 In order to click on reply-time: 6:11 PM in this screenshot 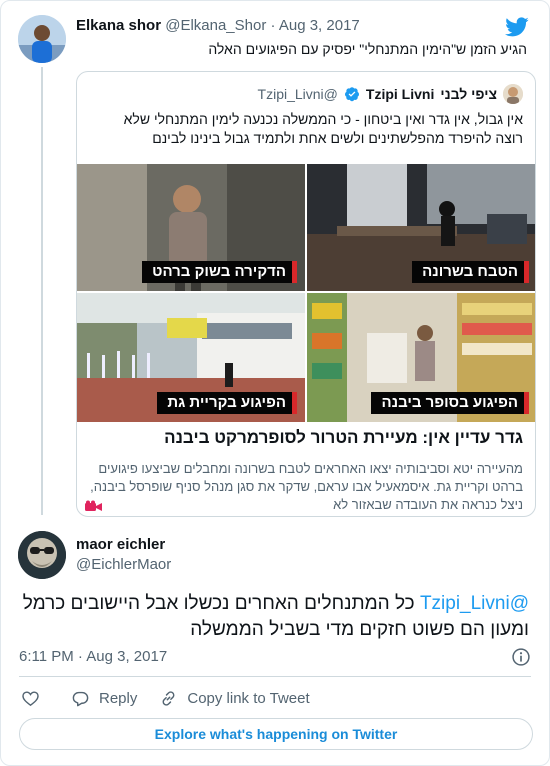, I will do `click(46, 656)`.